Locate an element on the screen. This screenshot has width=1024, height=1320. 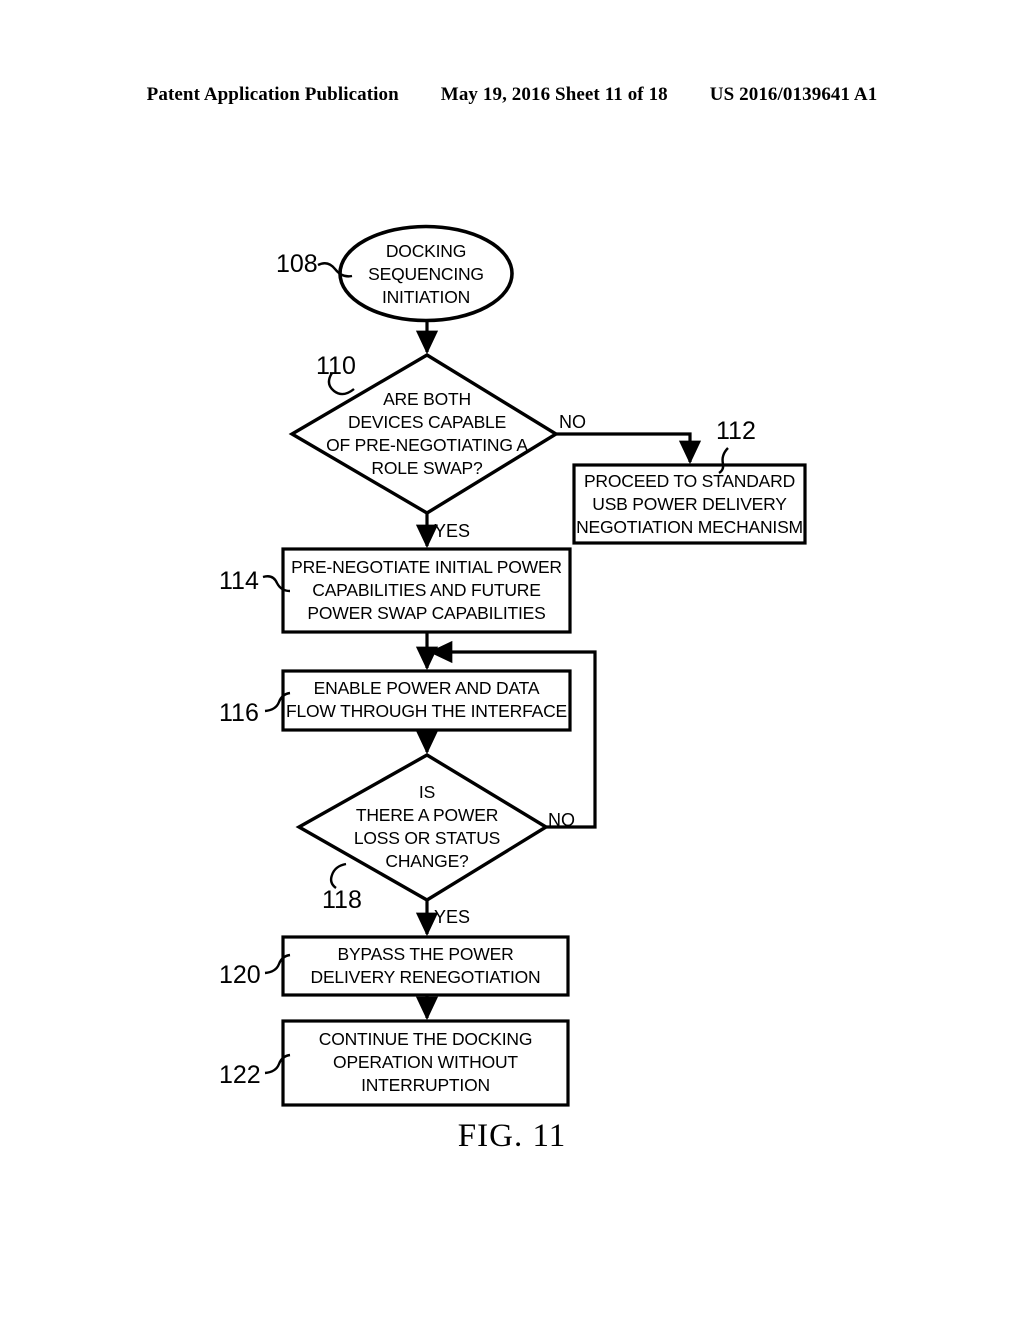
branch-label-110-yes: YES is located at coordinates (452, 531).